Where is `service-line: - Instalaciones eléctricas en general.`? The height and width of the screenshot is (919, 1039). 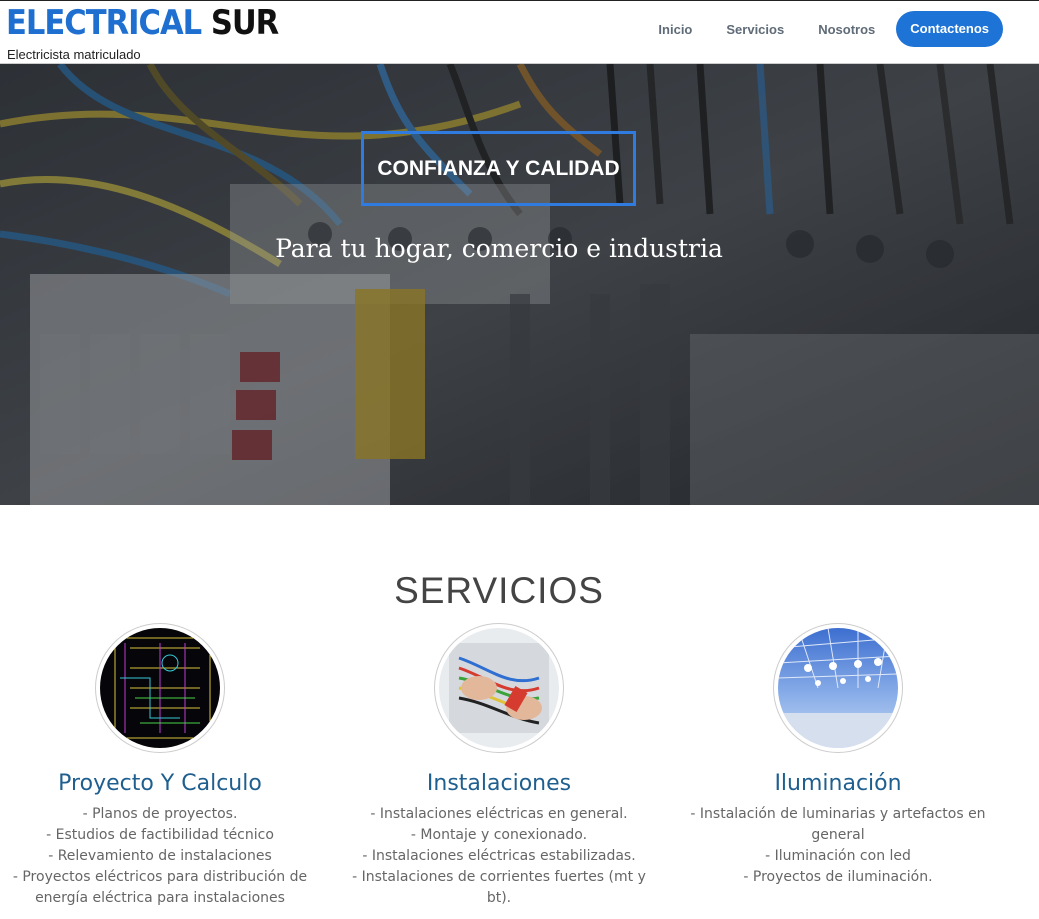 service-line: - Instalaciones eléctricas en general. is located at coordinates (499, 814).